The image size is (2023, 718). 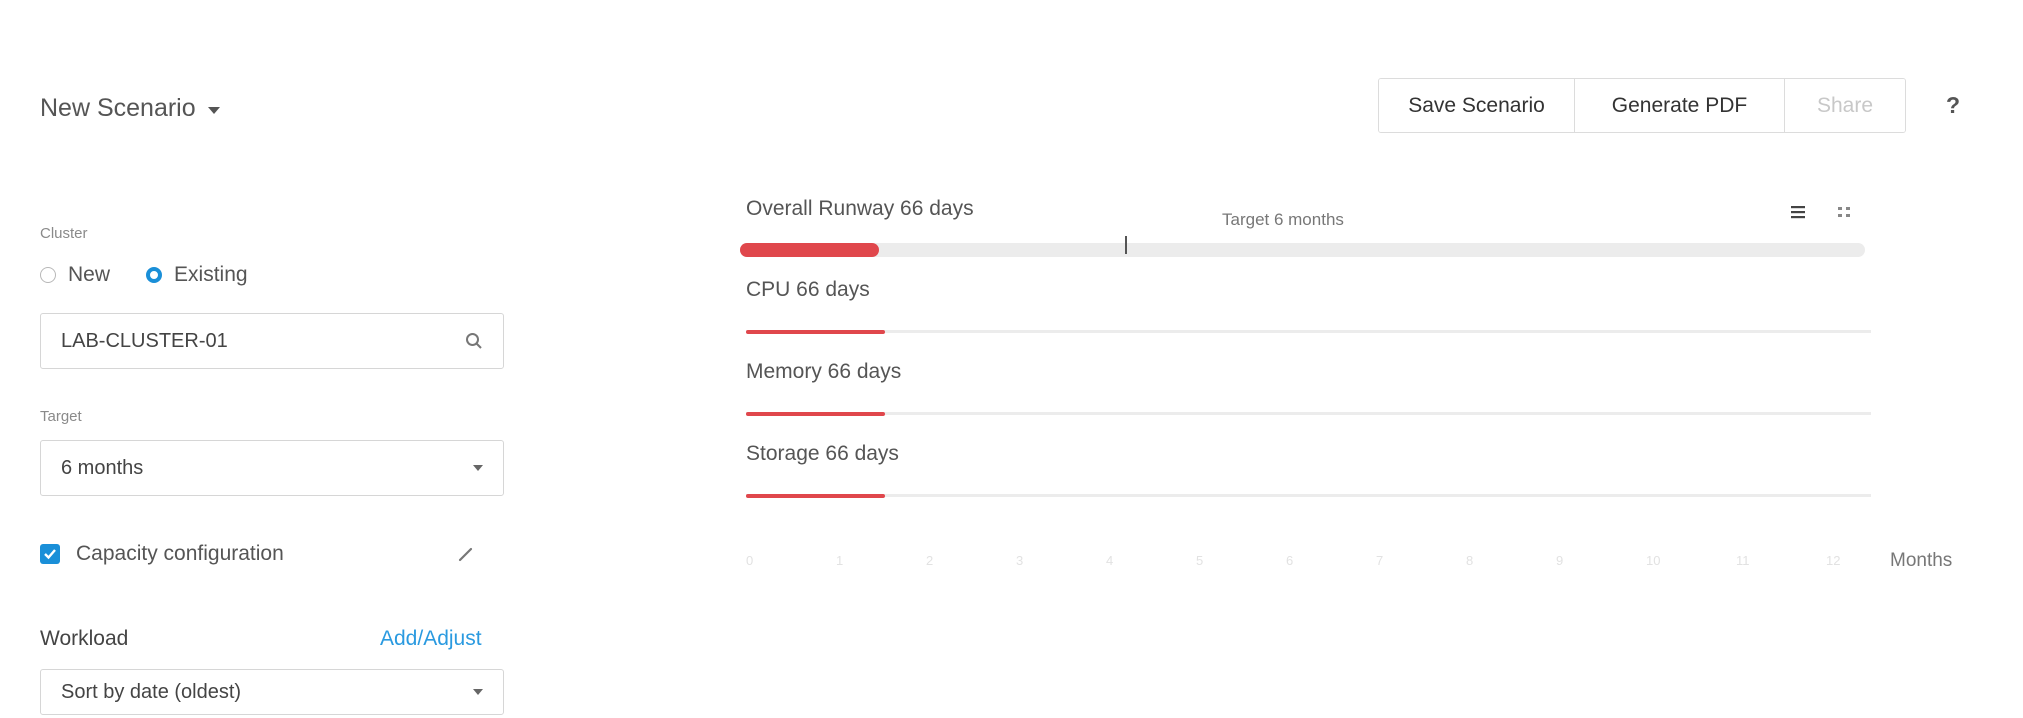 What do you see at coordinates (1743, 560) in the screenshot?
I see `axis-tick-label: 11` at bounding box center [1743, 560].